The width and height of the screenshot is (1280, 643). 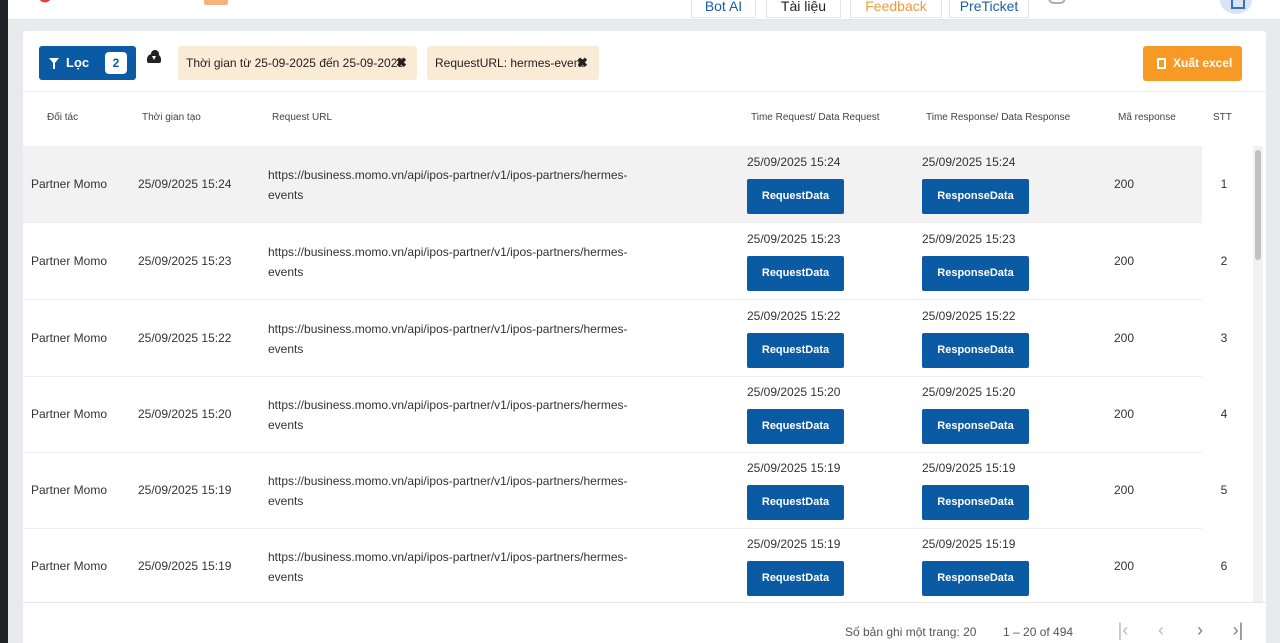 I want to click on scrollbar-thumb, so click(x=1258, y=205).